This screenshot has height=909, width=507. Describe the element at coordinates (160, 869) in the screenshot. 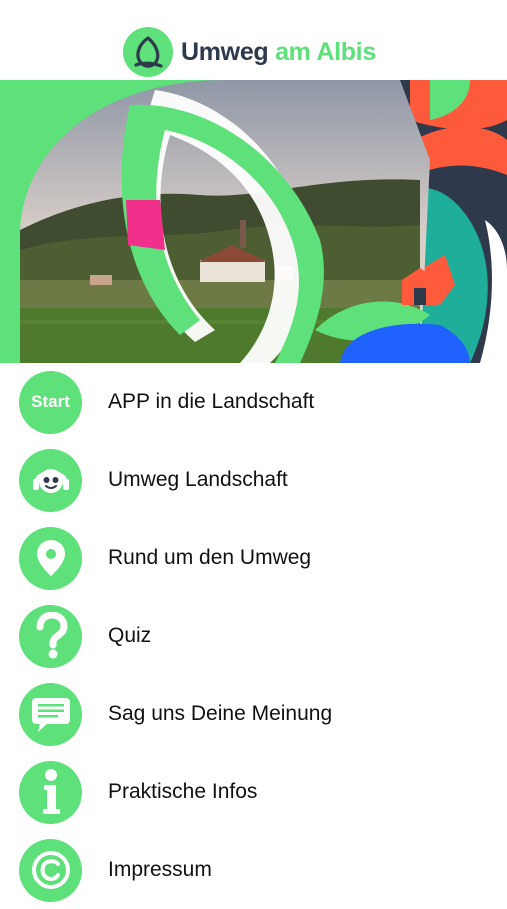

I see `menu-item-label: Impressum` at that location.